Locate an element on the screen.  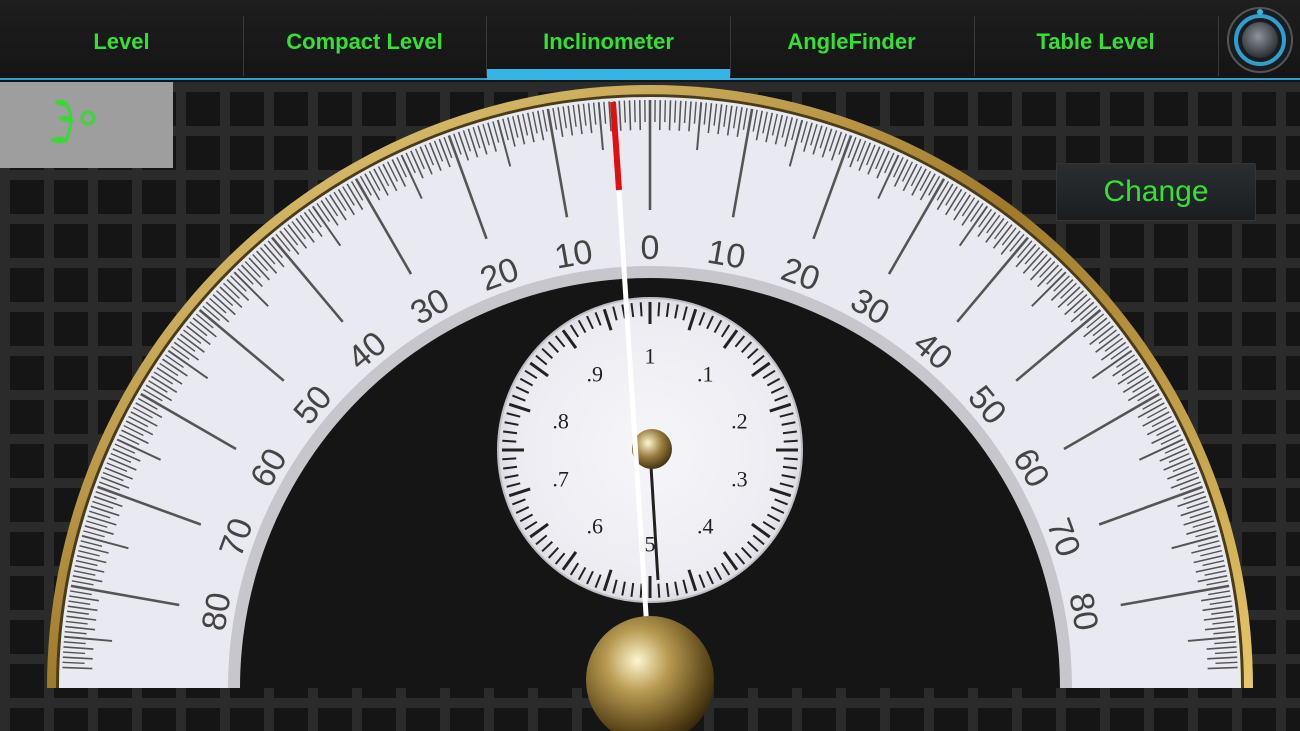
tab-inclinometer: Inclinometer is located at coordinates (608, 42).